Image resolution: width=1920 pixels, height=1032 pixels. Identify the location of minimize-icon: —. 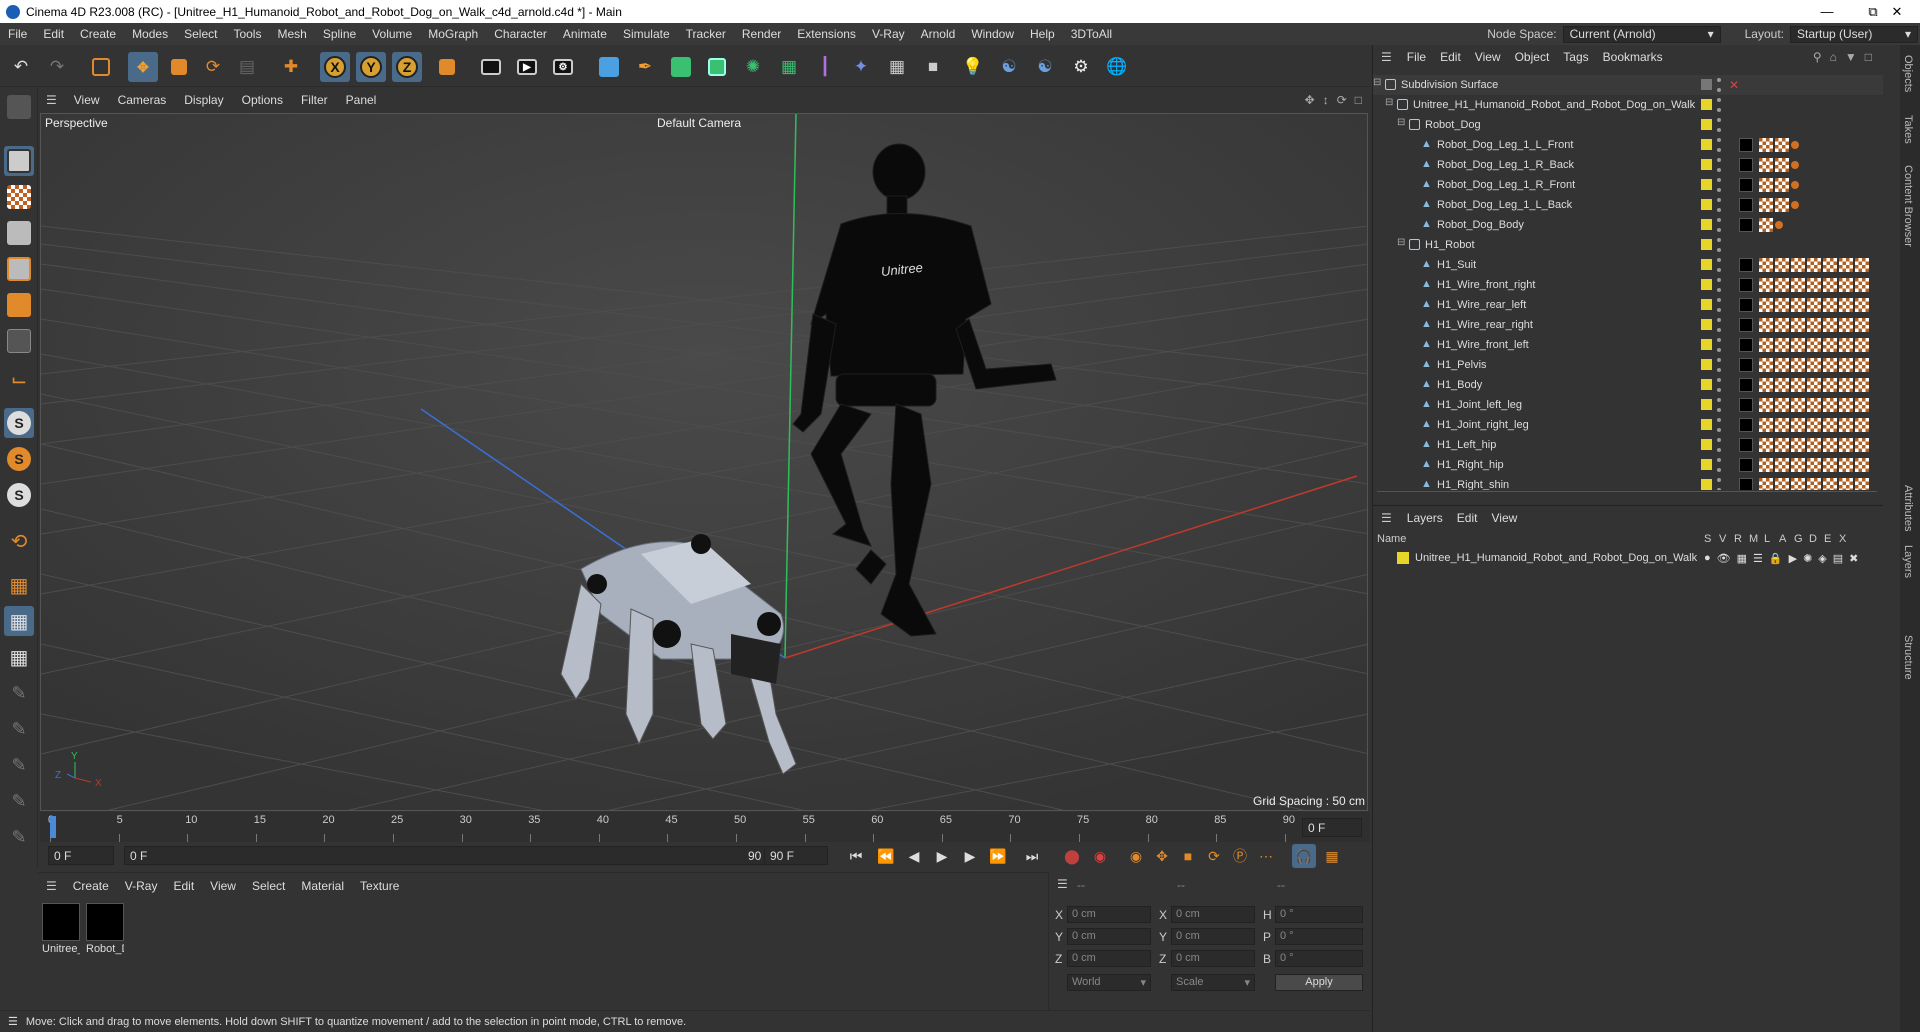
(1827, 11).